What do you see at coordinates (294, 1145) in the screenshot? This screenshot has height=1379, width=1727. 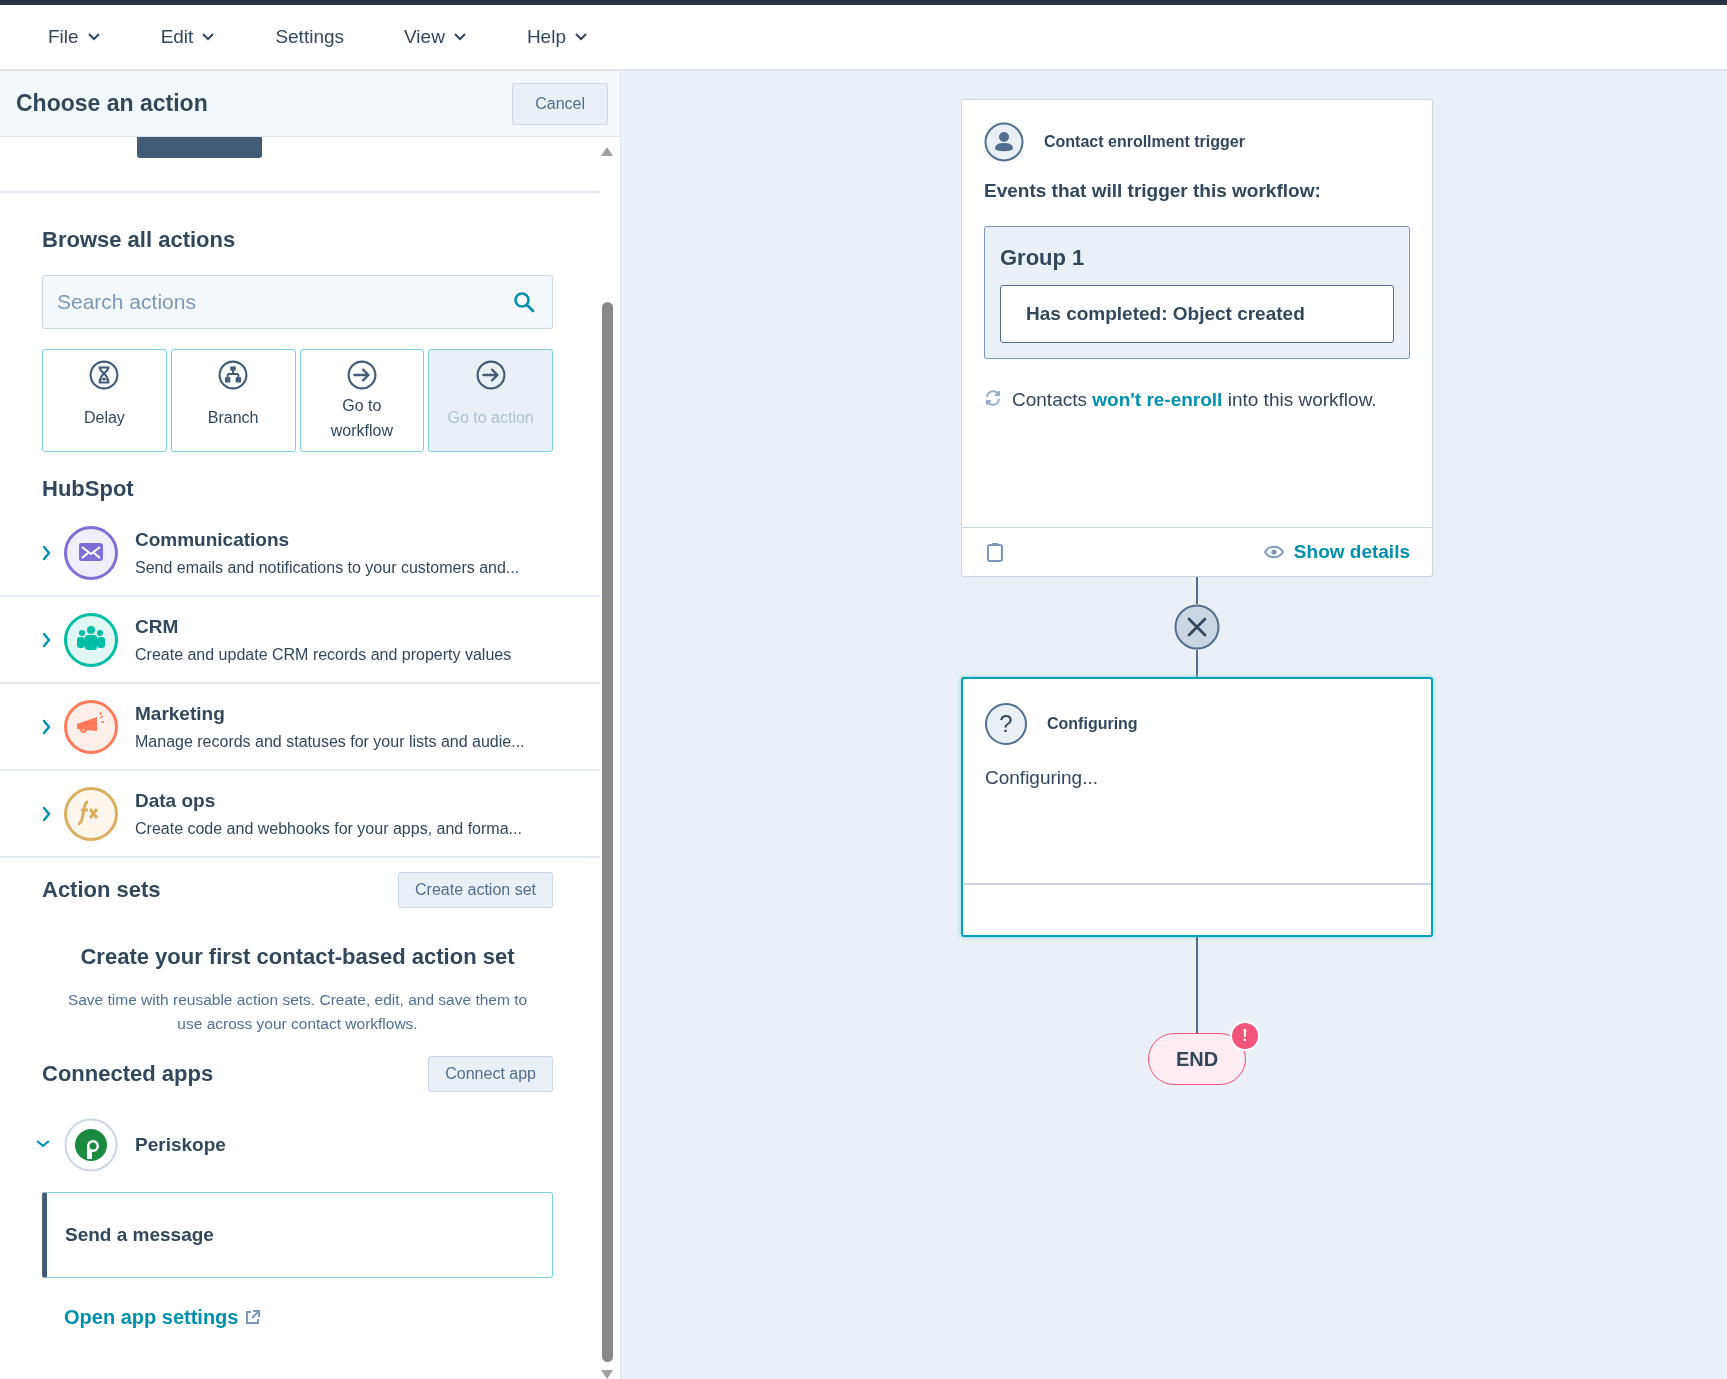 I see `app-item: Periskope` at bounding box center [294, 1145].